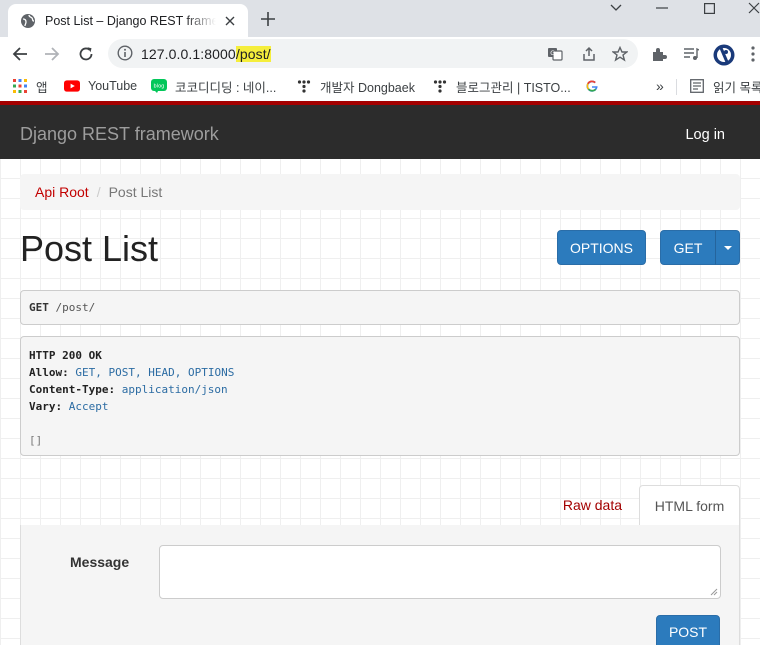 The width and height of the screenshot is (760, 645). I want to click on svg-text: G, so click(552, 53).